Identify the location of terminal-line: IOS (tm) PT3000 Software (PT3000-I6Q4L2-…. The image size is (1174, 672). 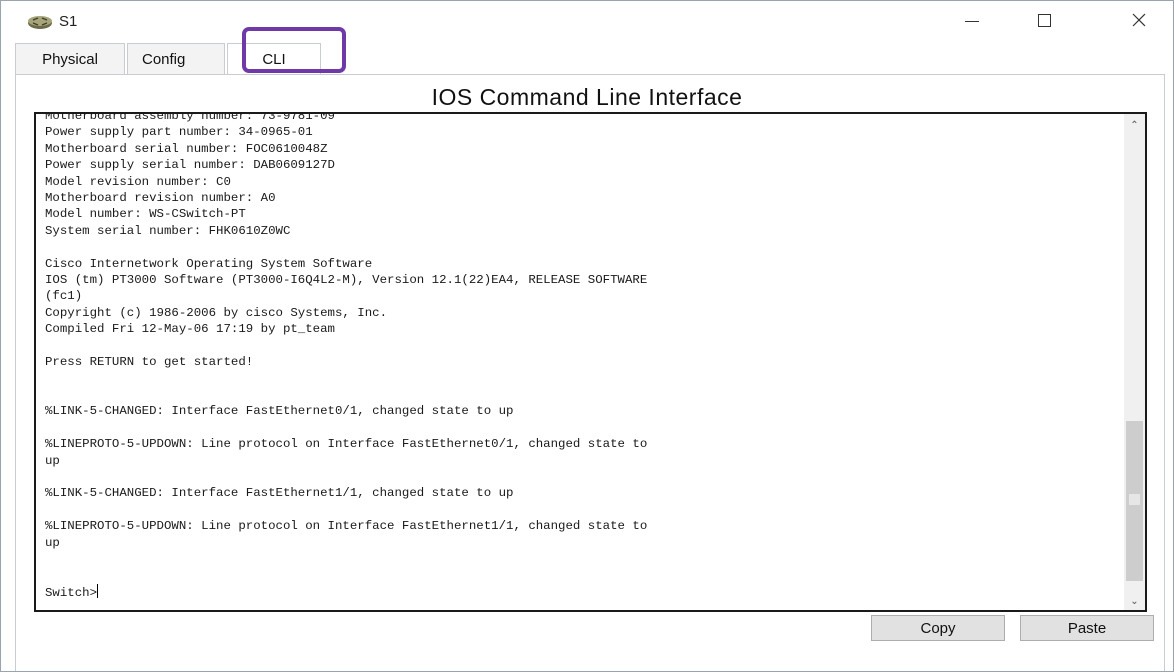
(346, 280).